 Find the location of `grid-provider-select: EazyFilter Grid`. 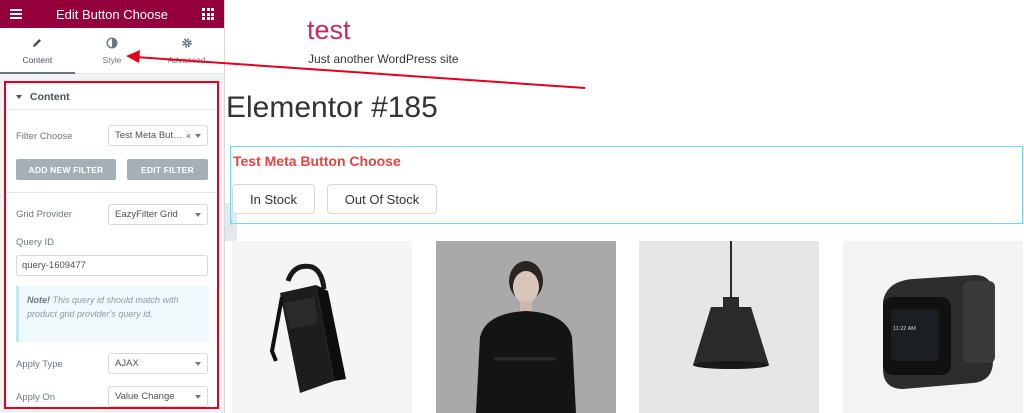

grid-provider-select: EazyFilter Grid is located at coordinates (158, 214).